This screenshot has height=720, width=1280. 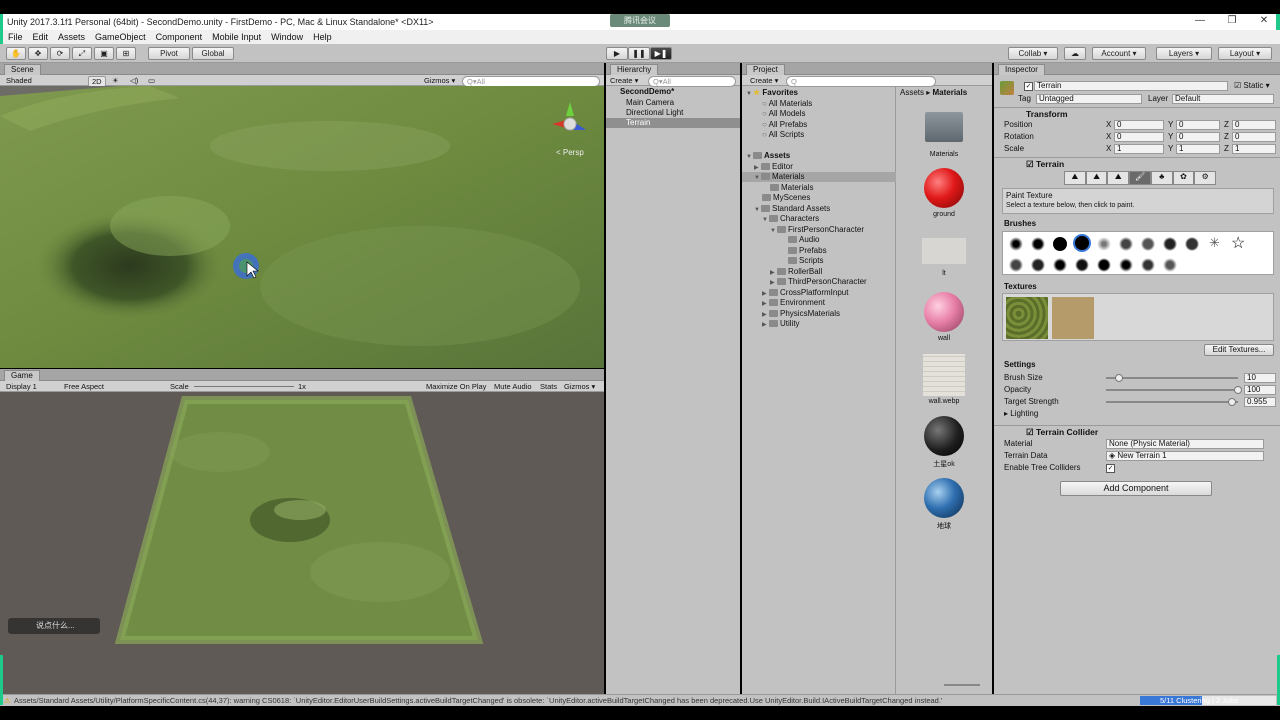 I want to click on minimize-button: —, so click(x=1200, y=22).